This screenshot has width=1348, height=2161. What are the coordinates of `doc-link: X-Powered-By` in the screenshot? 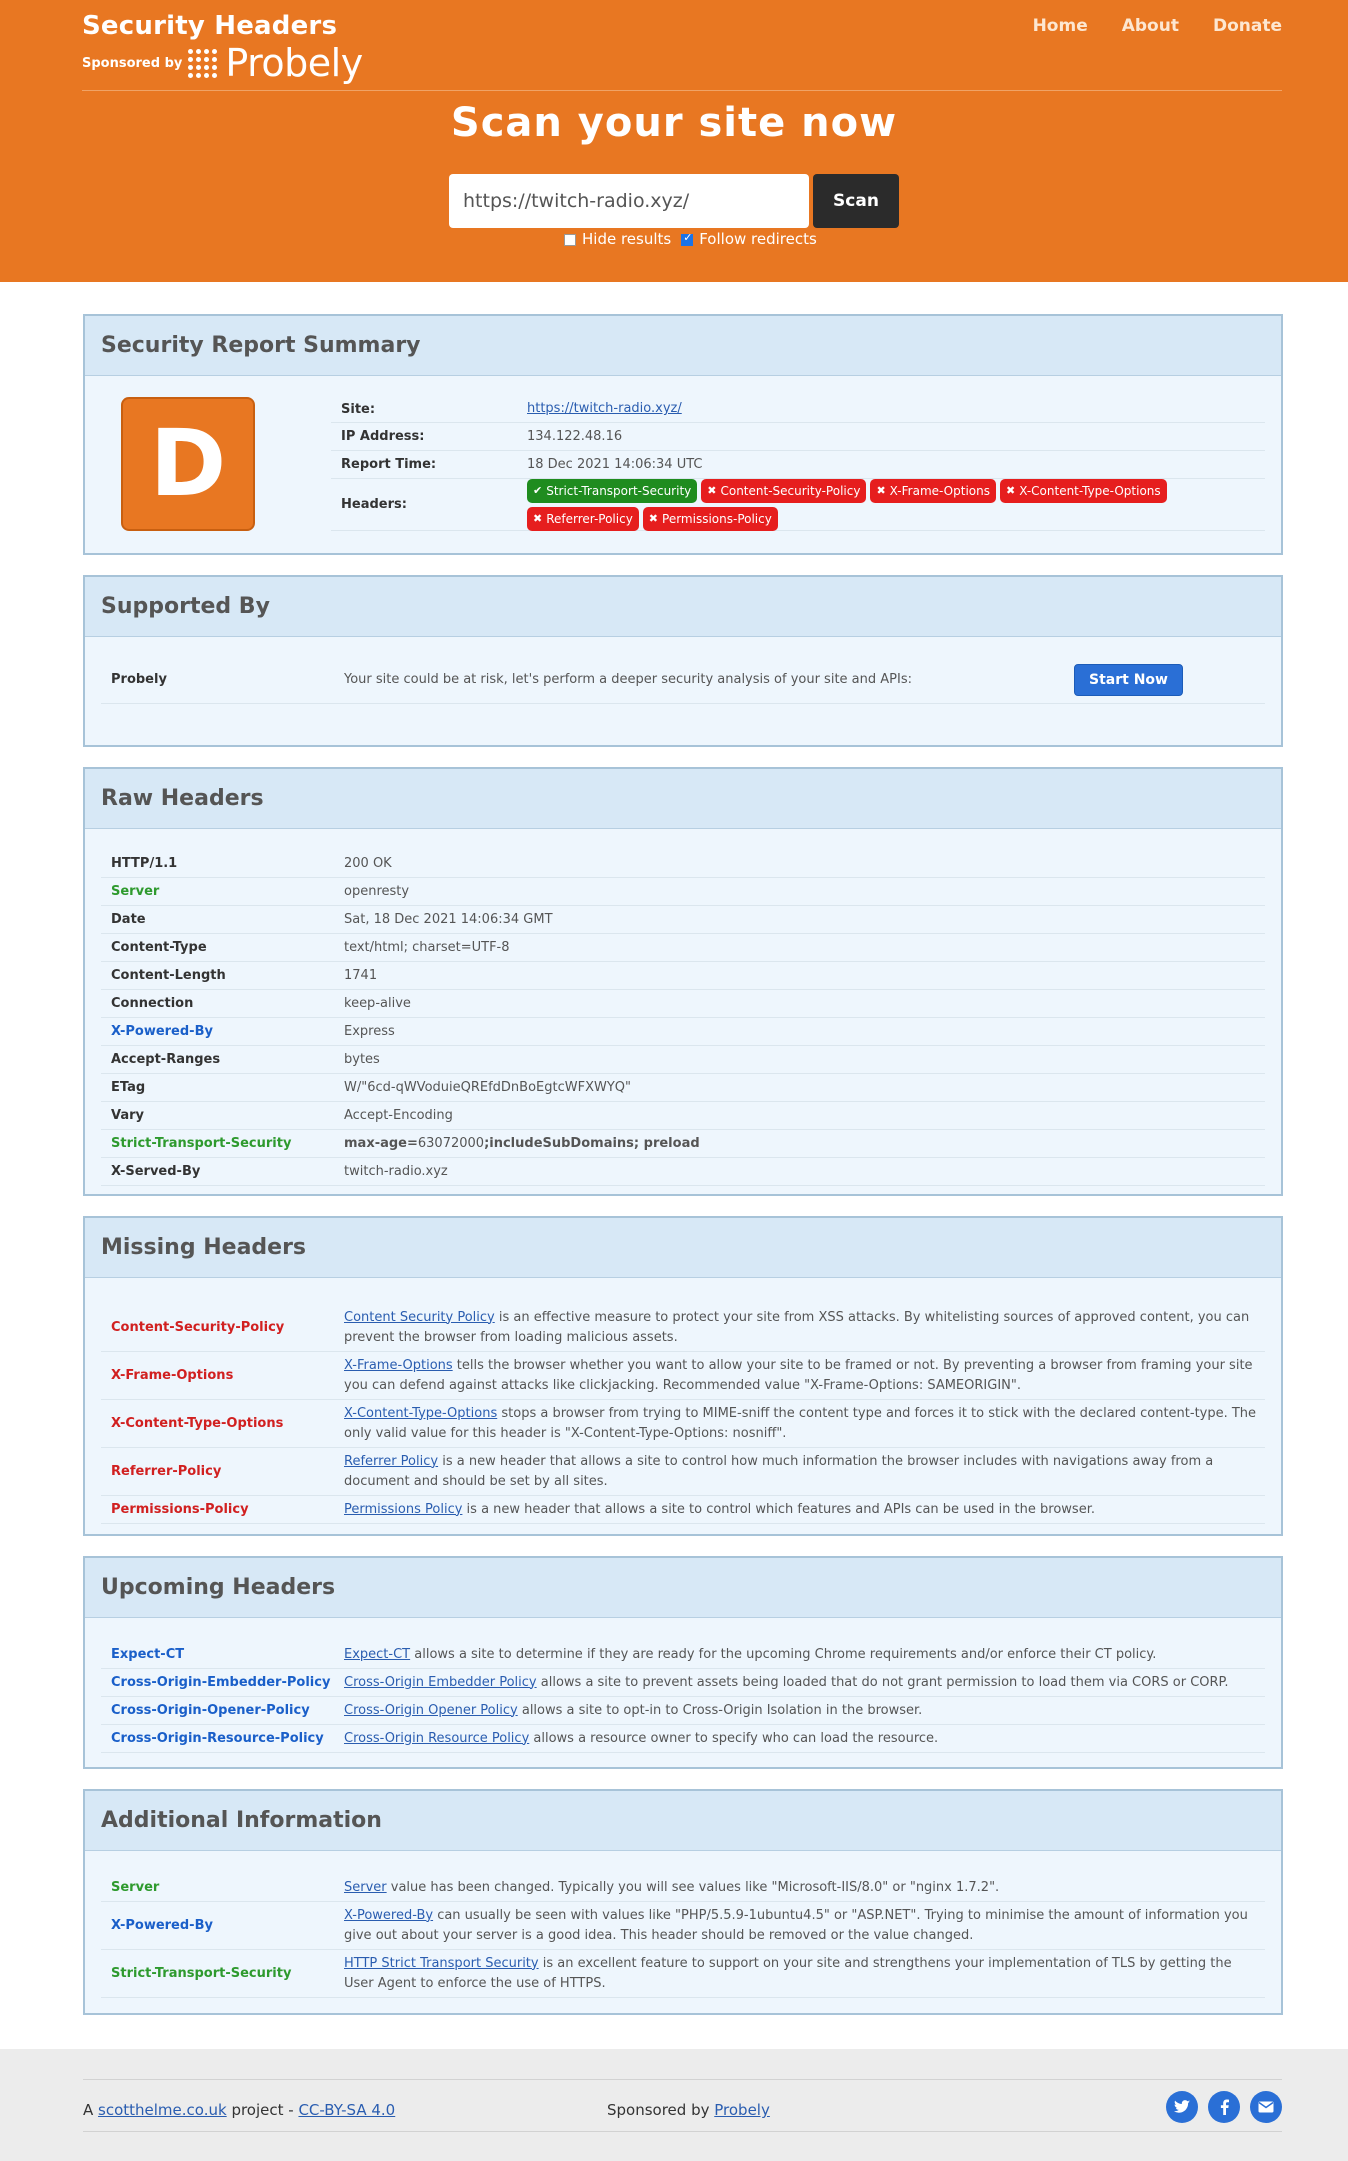 It's located at (388, 1915).